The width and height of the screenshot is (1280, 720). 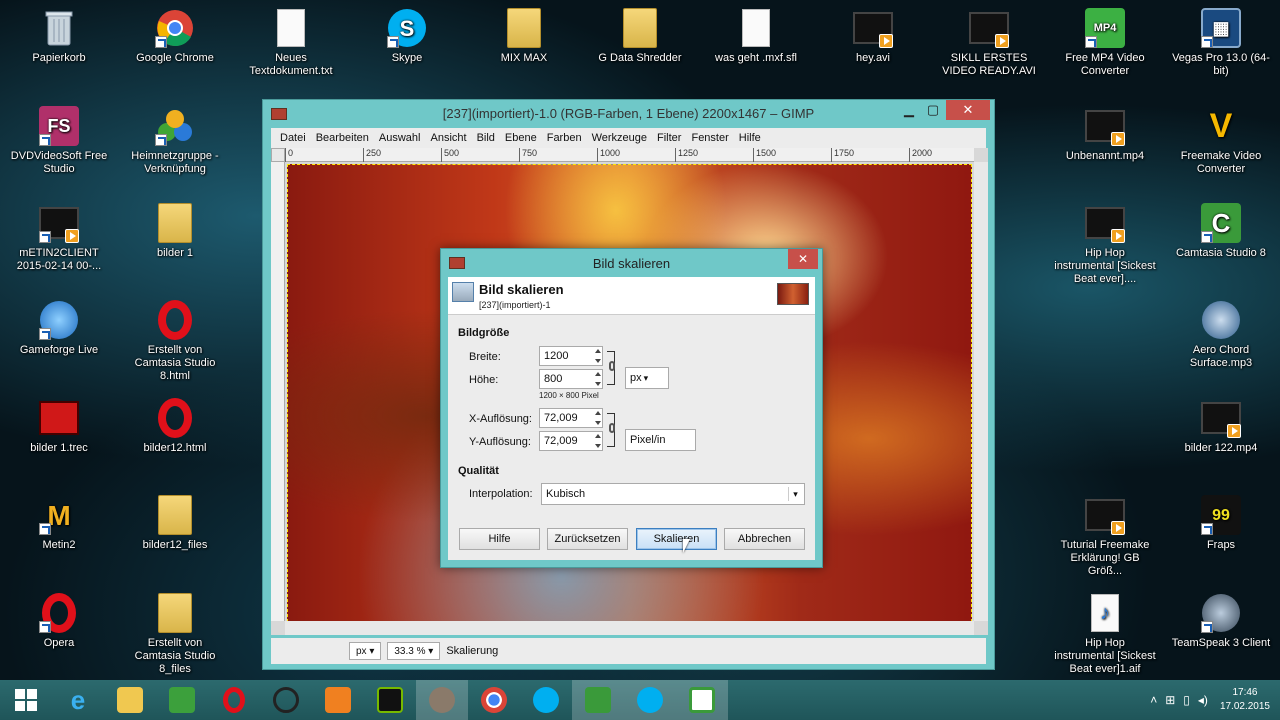 I want to click on video-file-icon, so click(x=1221, y=418).